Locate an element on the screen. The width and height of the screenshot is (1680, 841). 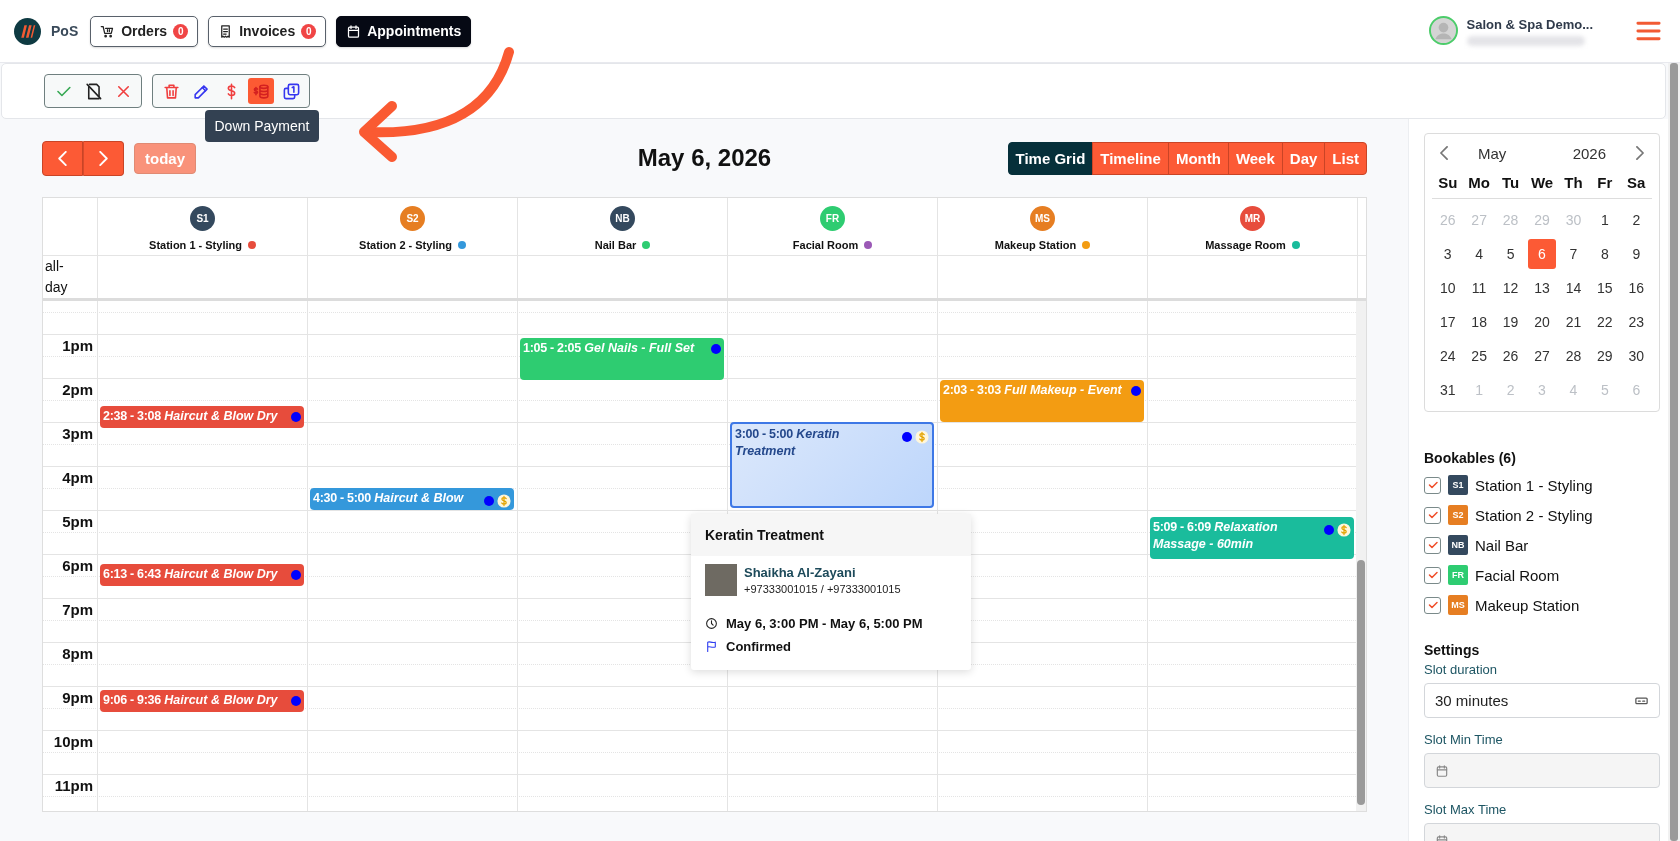
nav-tab: Invoices 0 is located at coordinates (267, 31).